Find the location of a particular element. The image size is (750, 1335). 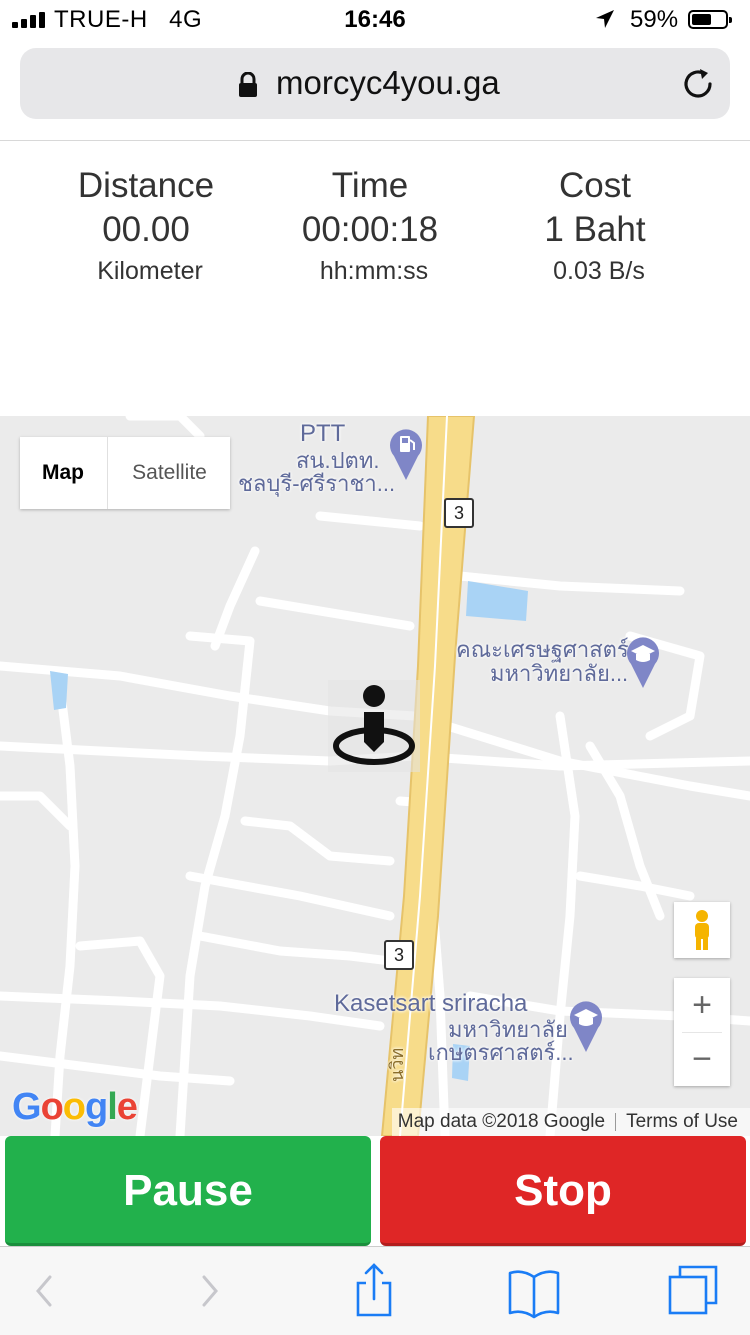

browser-chrome: morcyc4you.ga is located at coordinates (375, 90).